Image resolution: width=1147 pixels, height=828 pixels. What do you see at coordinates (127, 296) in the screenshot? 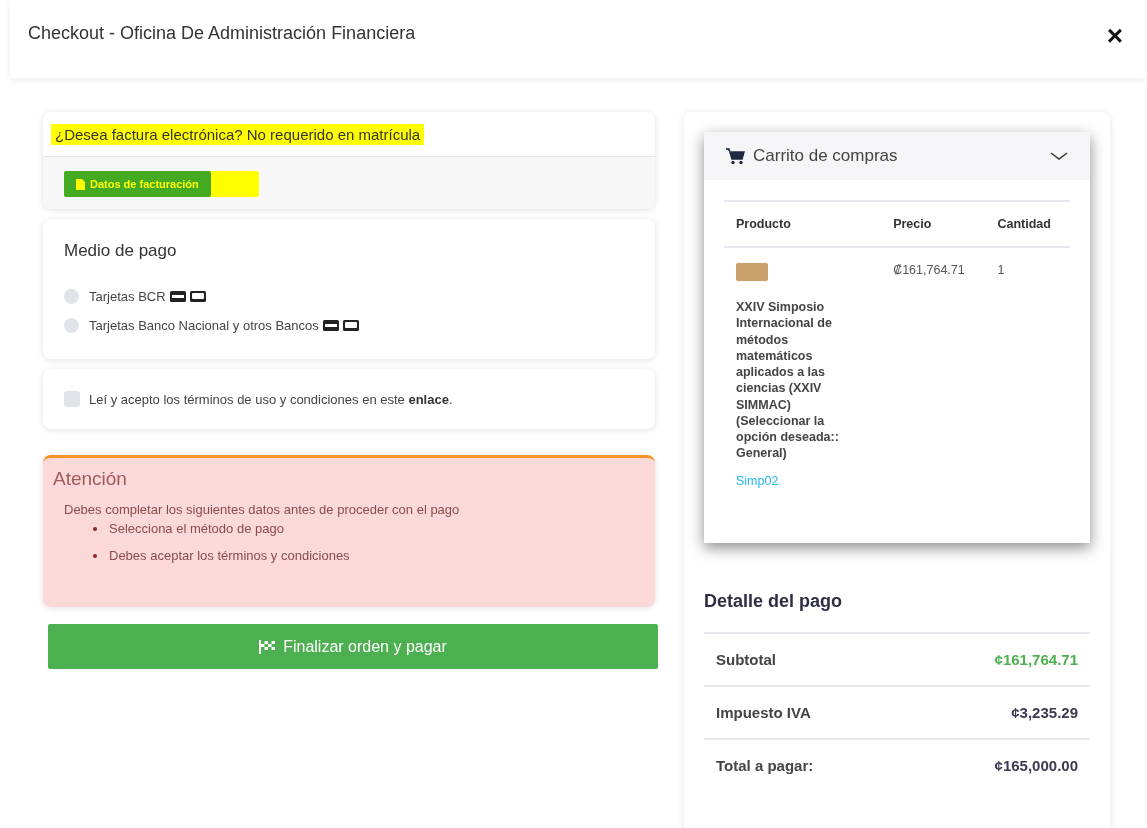
I see `payment-option-label: Tarjetas BCR` at bounding box center [127, 296].